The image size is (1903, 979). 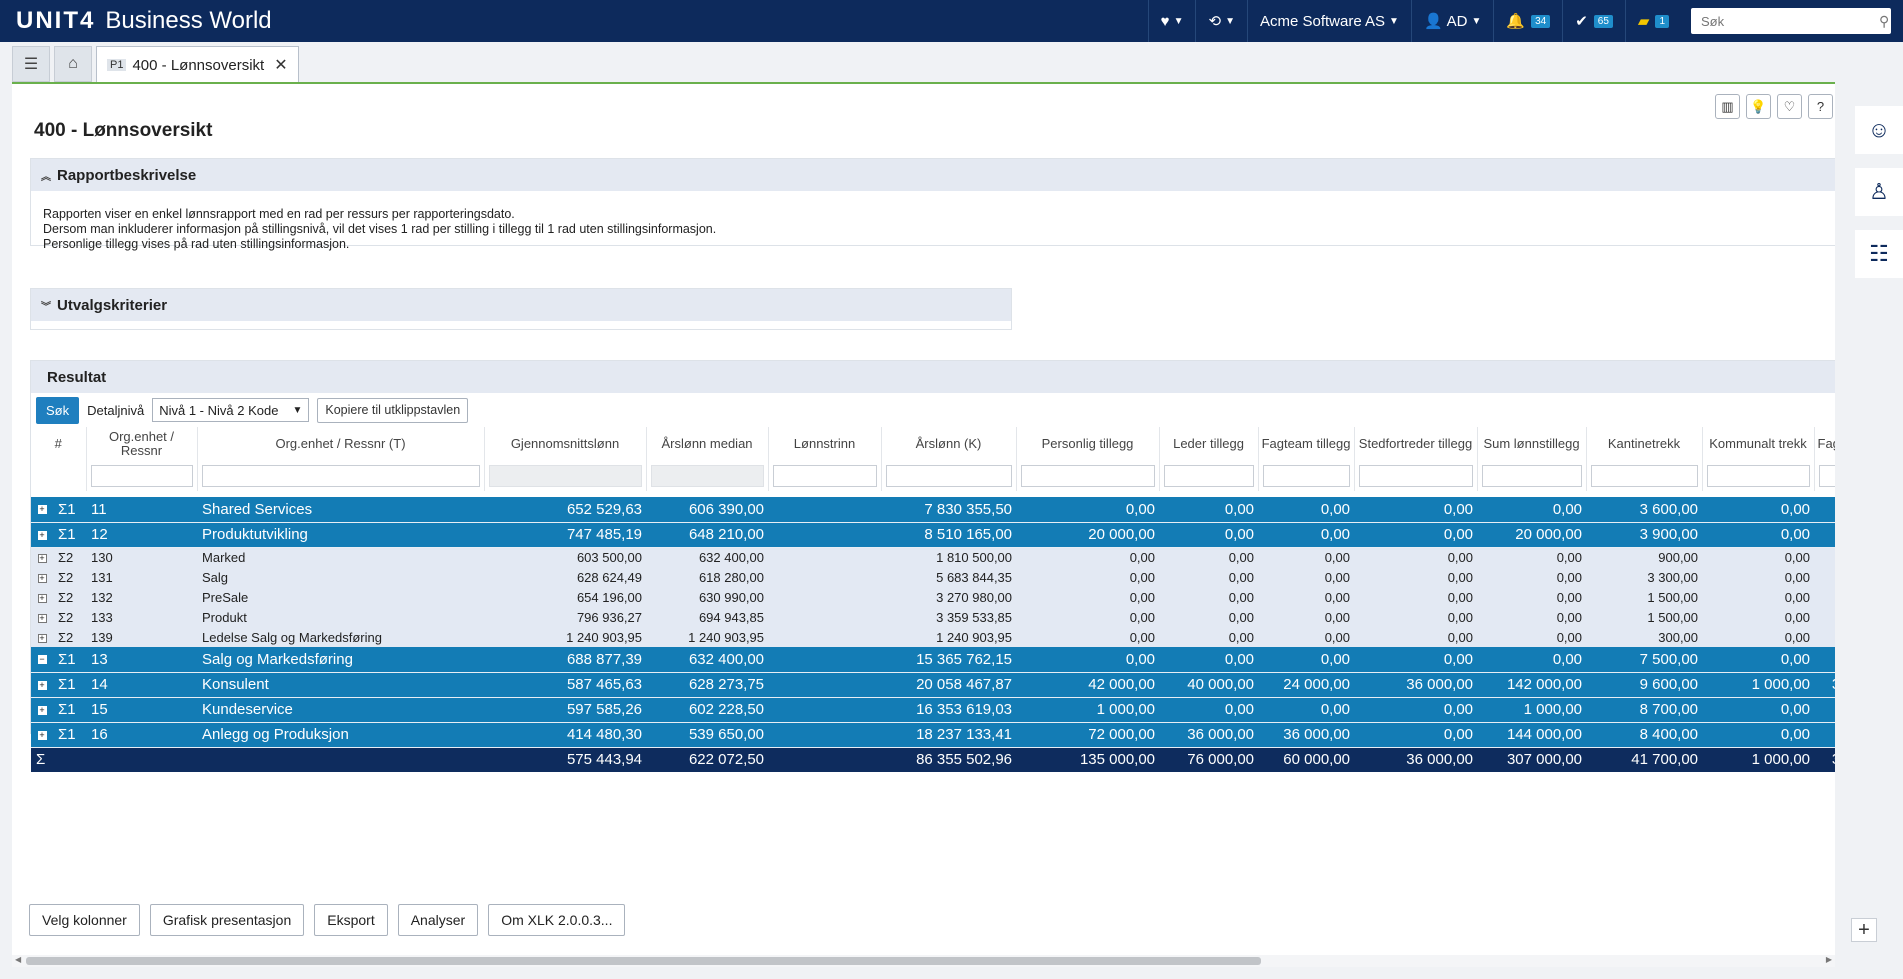 What do you see at coordinates (1824, 444) in the screenshot?
I see `col-header-union: Fagforen` at bounding box center [1824, 444].